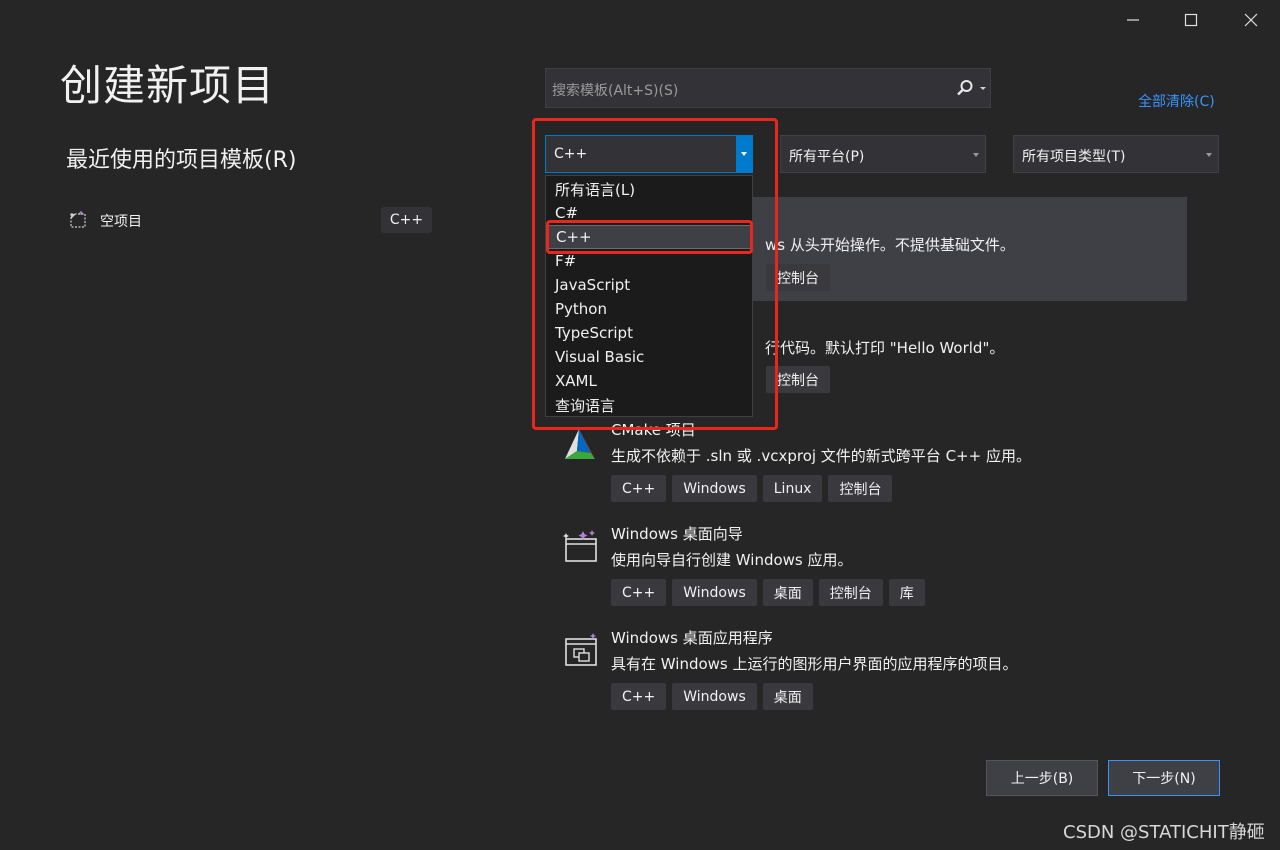 The width and height of the screenshot is (1280, 850). What do you see at coordinates (906, 592) in the screenshot?
I see `template-tag: 库` at bounding box center [906, 592].